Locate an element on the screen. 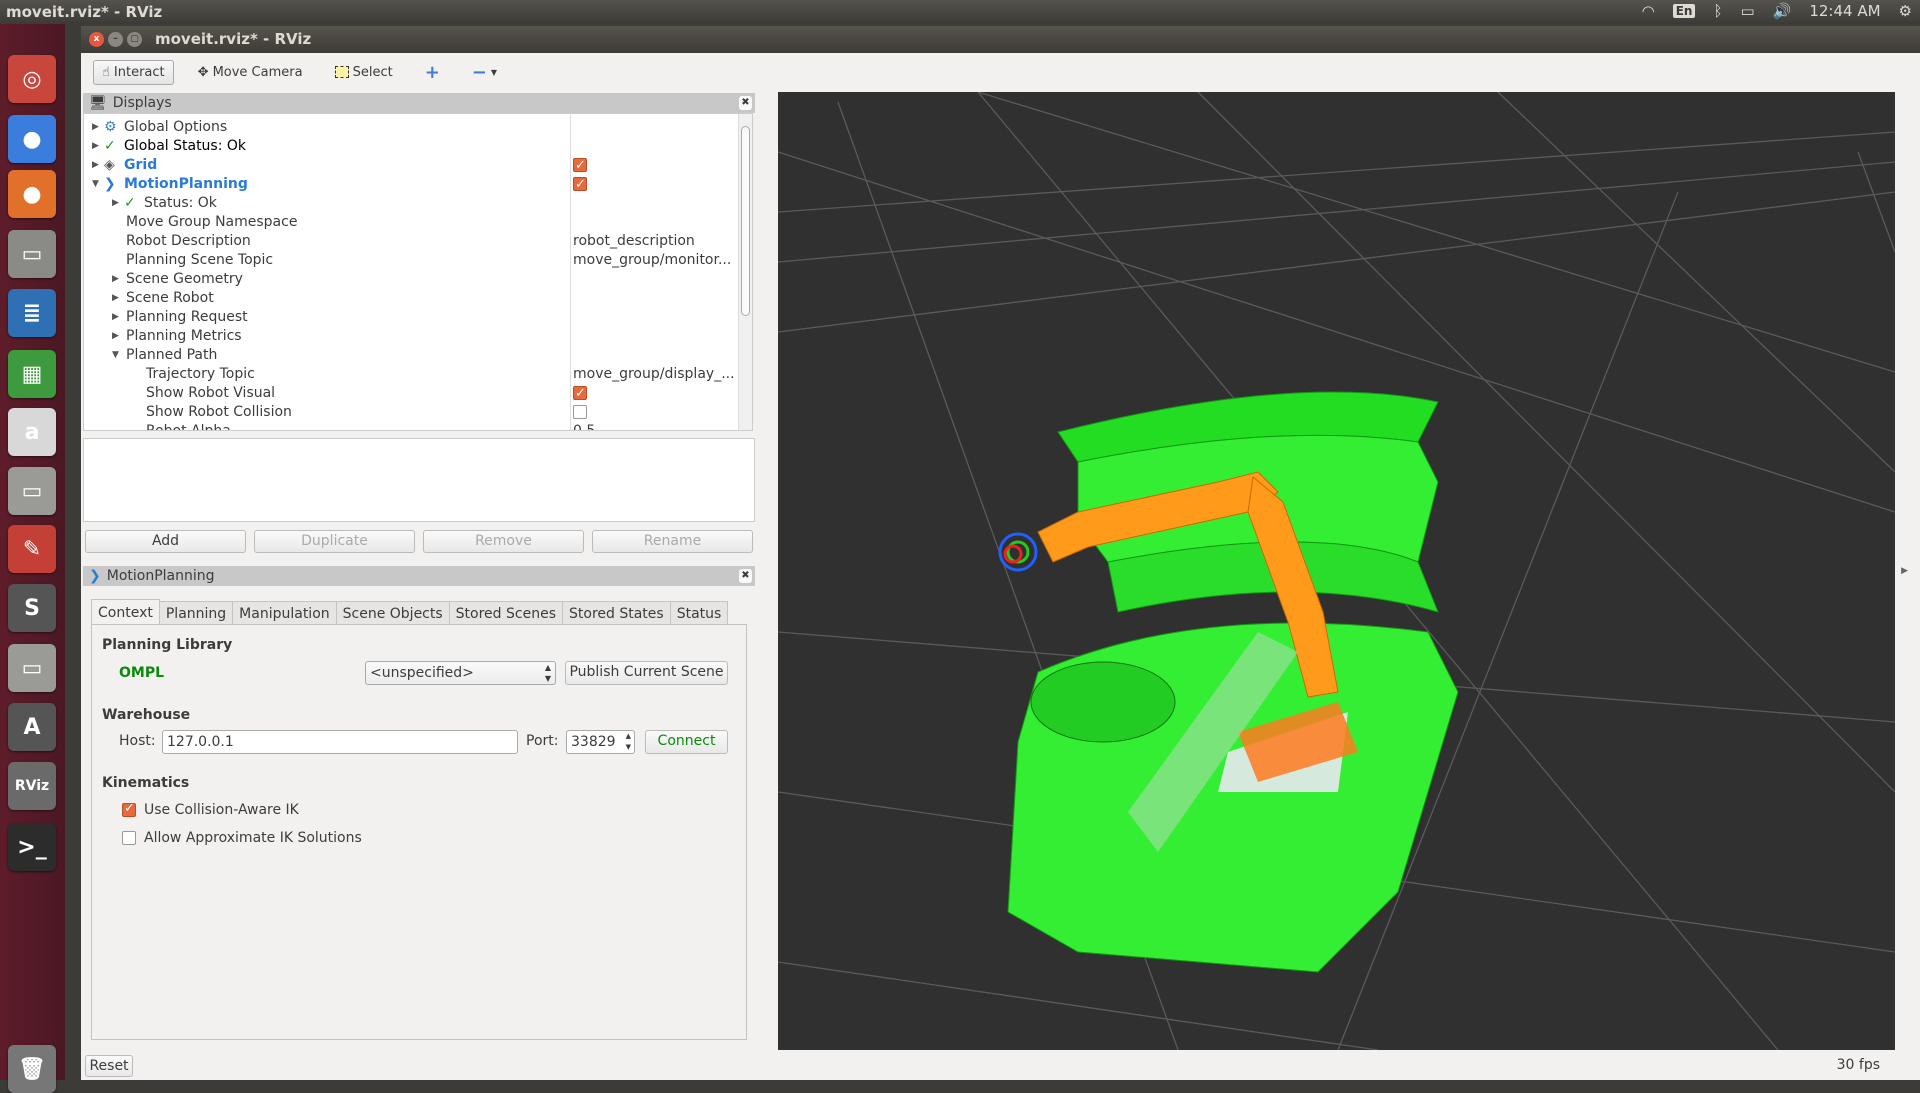  add-display-button: Add is located at coordinates (165, 541).